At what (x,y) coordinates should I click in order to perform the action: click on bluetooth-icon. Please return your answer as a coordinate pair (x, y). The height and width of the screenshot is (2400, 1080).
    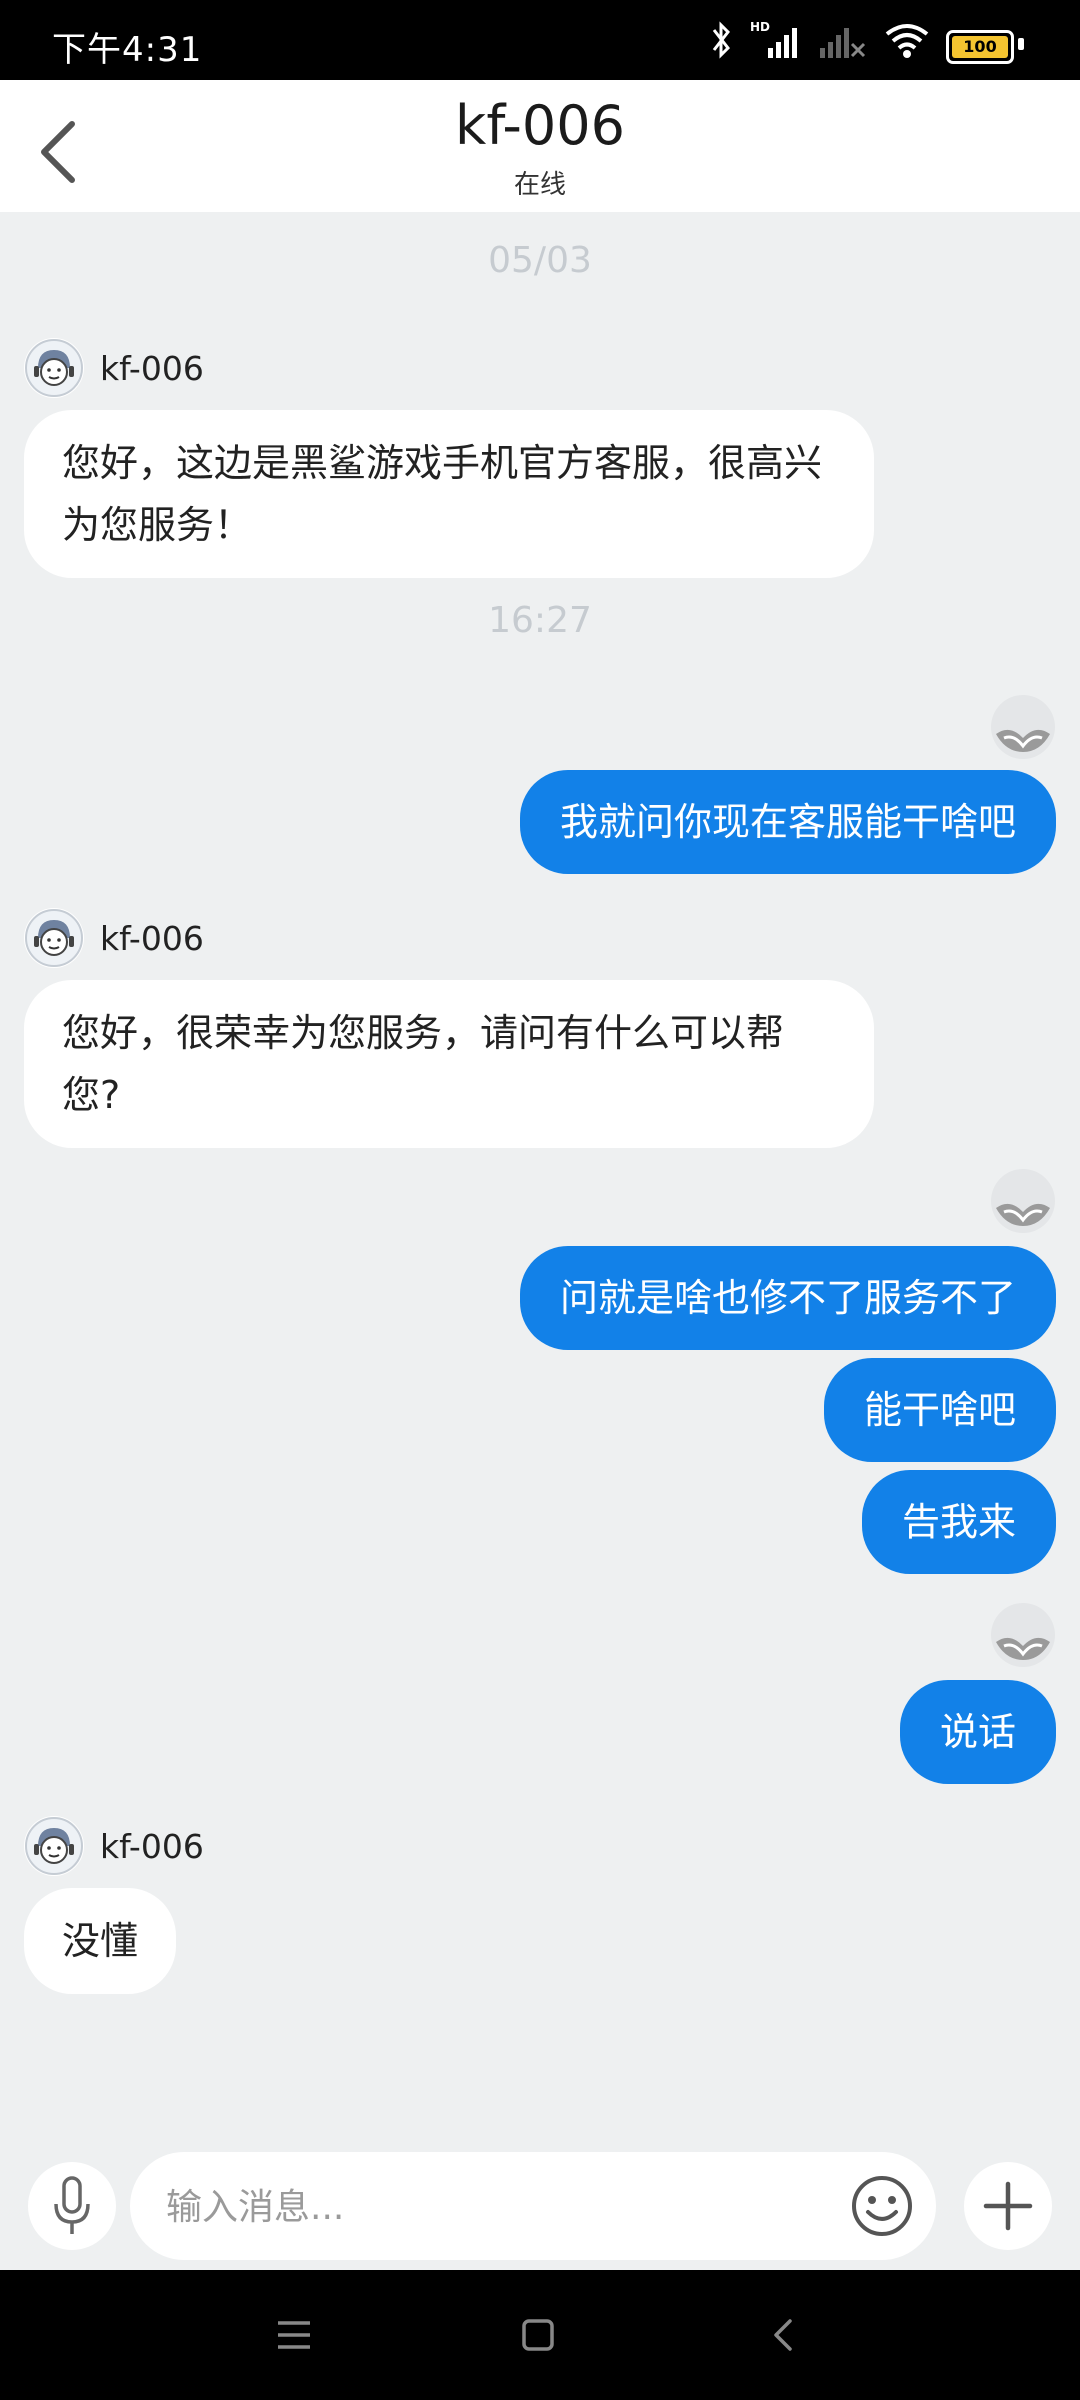
    Looking at the image, I should click on (721, 40).